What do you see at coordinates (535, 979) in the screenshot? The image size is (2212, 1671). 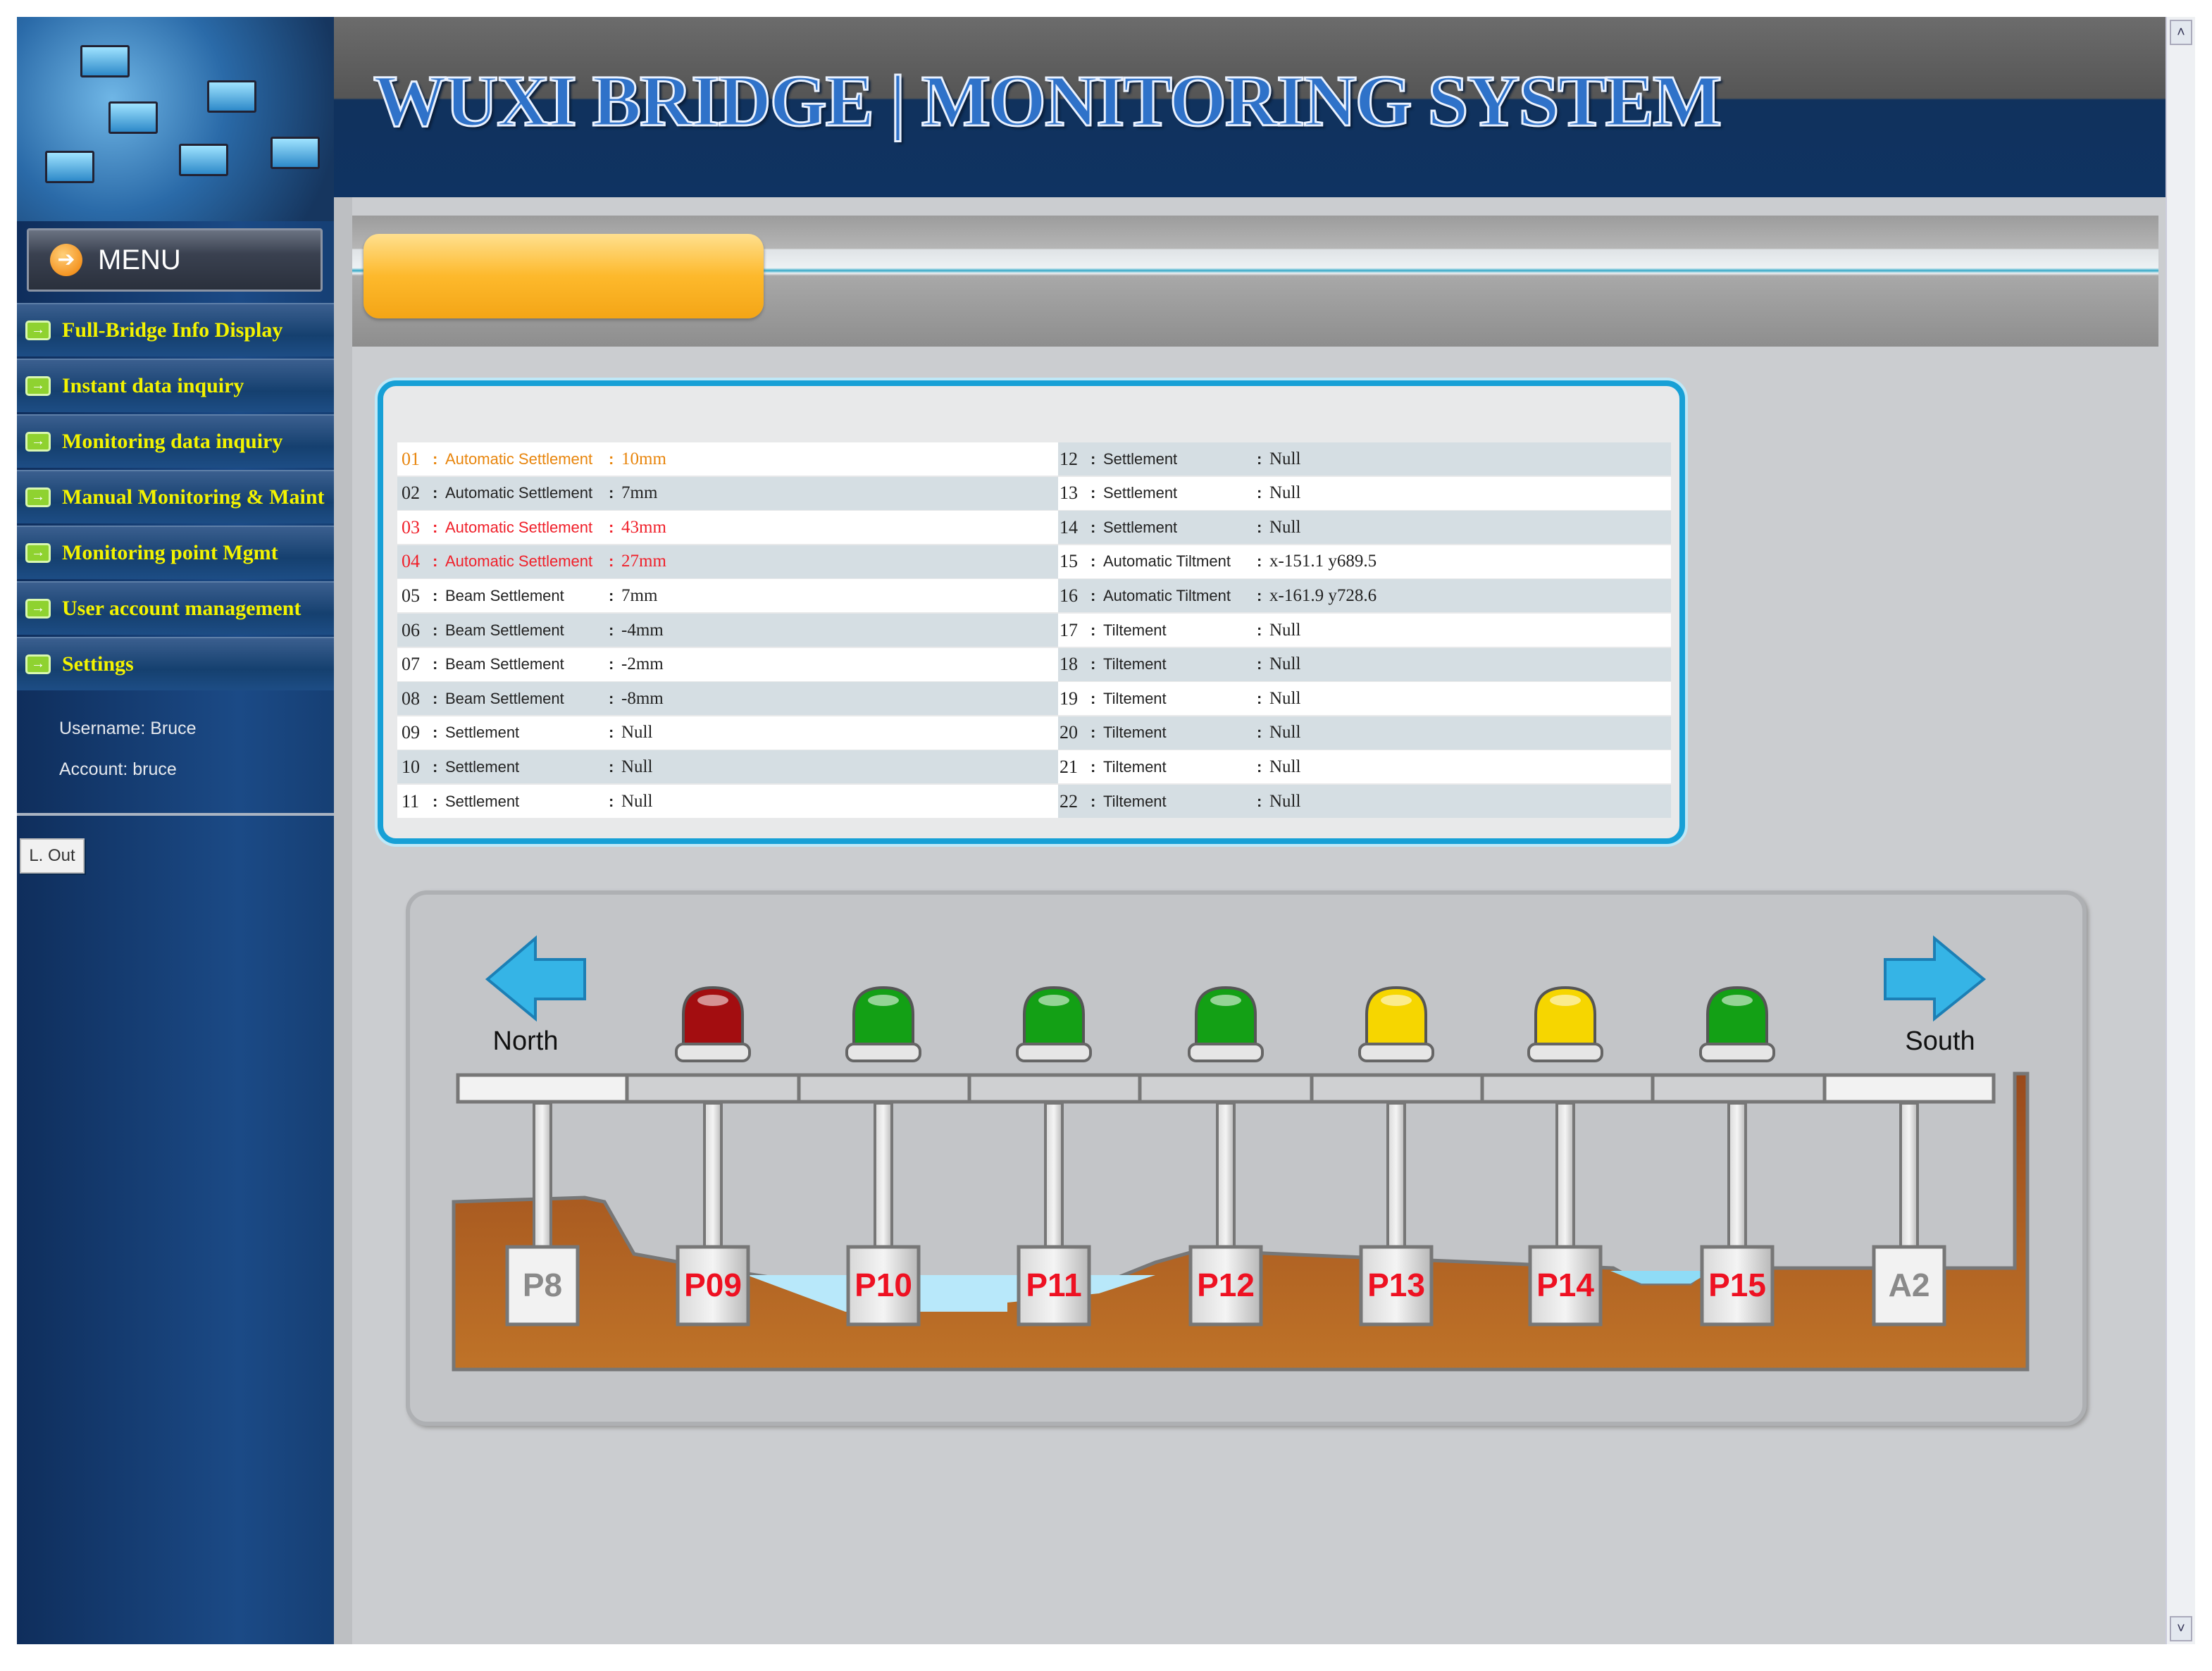 I see `arrow-left-north-icon` at bounding box center [535, 979].